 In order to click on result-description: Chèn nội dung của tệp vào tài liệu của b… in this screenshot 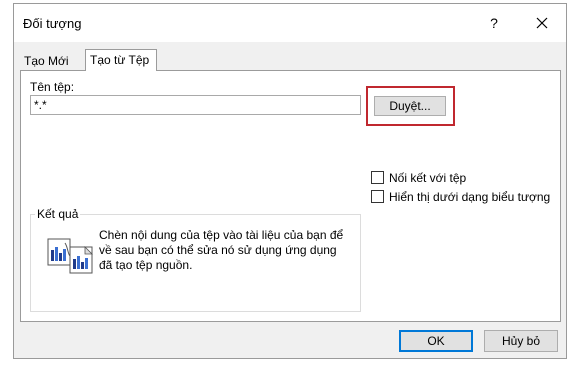, I will do `click(221, 250)`.